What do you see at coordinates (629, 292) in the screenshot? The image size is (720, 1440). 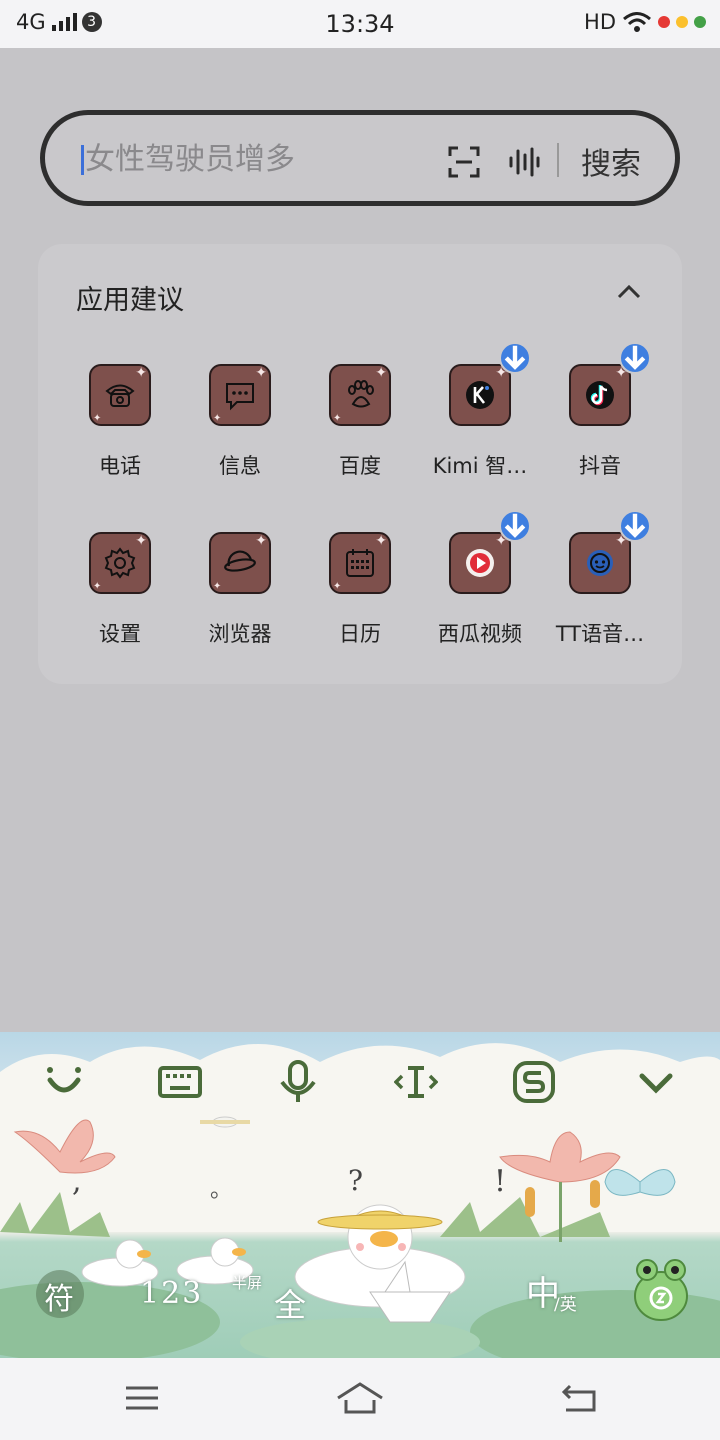 I see `chevron-up-icon` at bounding box center [629, 292].